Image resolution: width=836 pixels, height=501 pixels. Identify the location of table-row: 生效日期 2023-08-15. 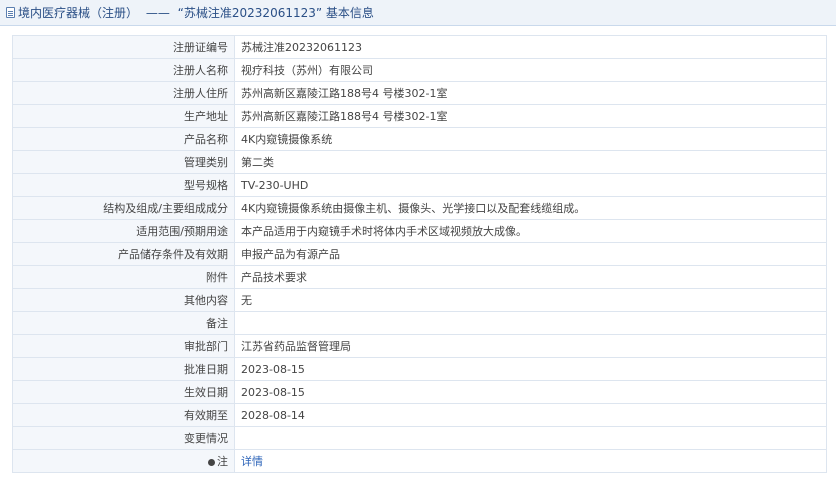
(419, 392).